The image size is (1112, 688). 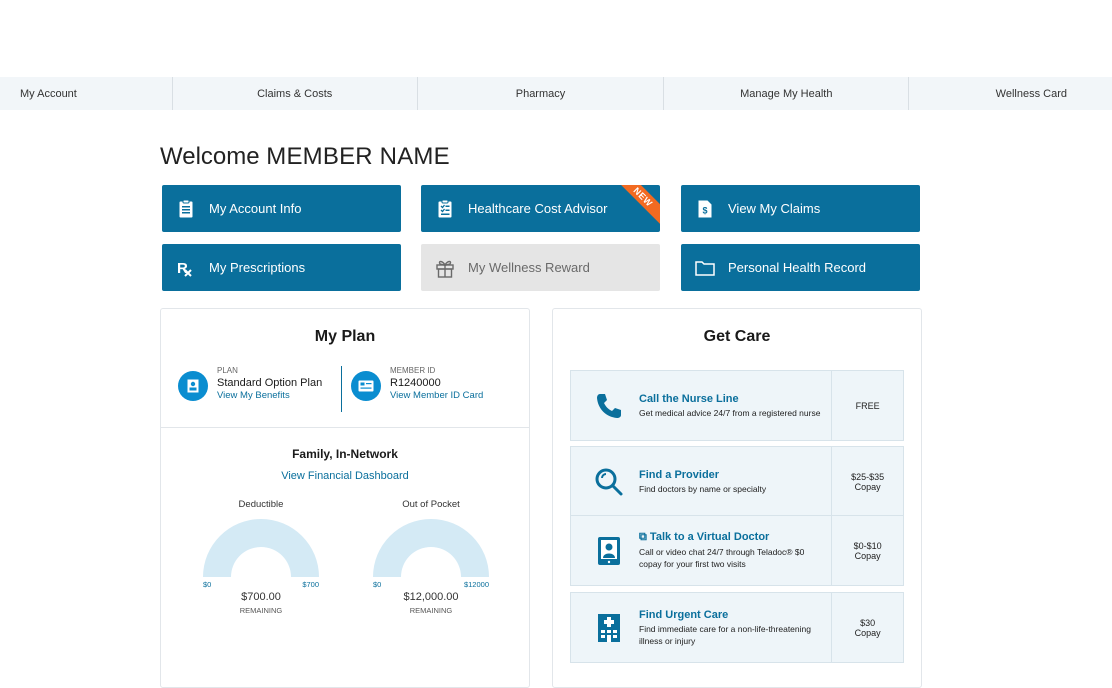 What do you see at coordinates (210, 156) in the screenshot?
I see `welcome-greeting: Welcome` at bounding box center [210, 156].